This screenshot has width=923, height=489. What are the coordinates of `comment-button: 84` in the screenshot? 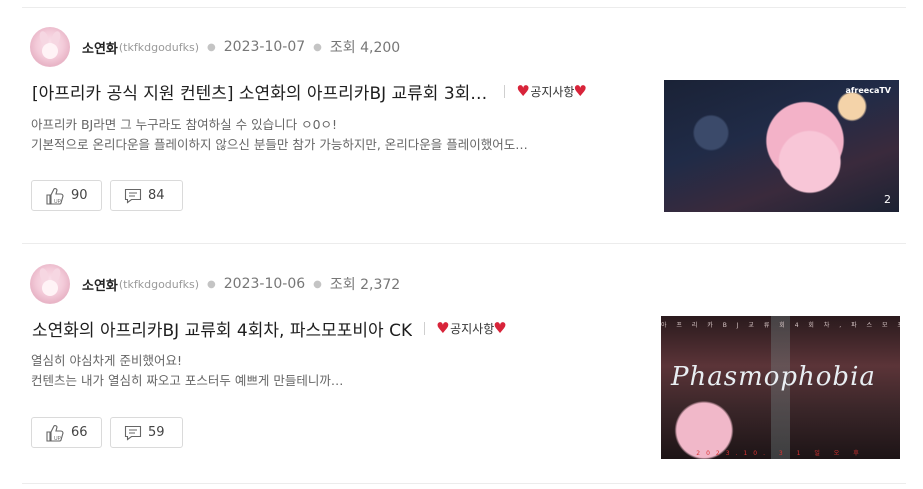 It's located at (146, 195).